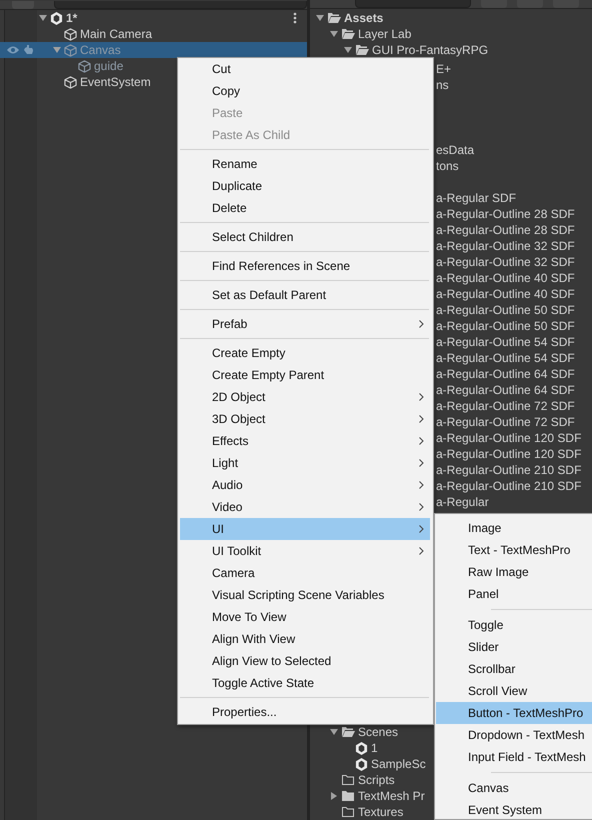 This screenshot has height=820, width=592. I want to click on asset-name: a-Regular-Outline 210 SDF, so click(509, 486).